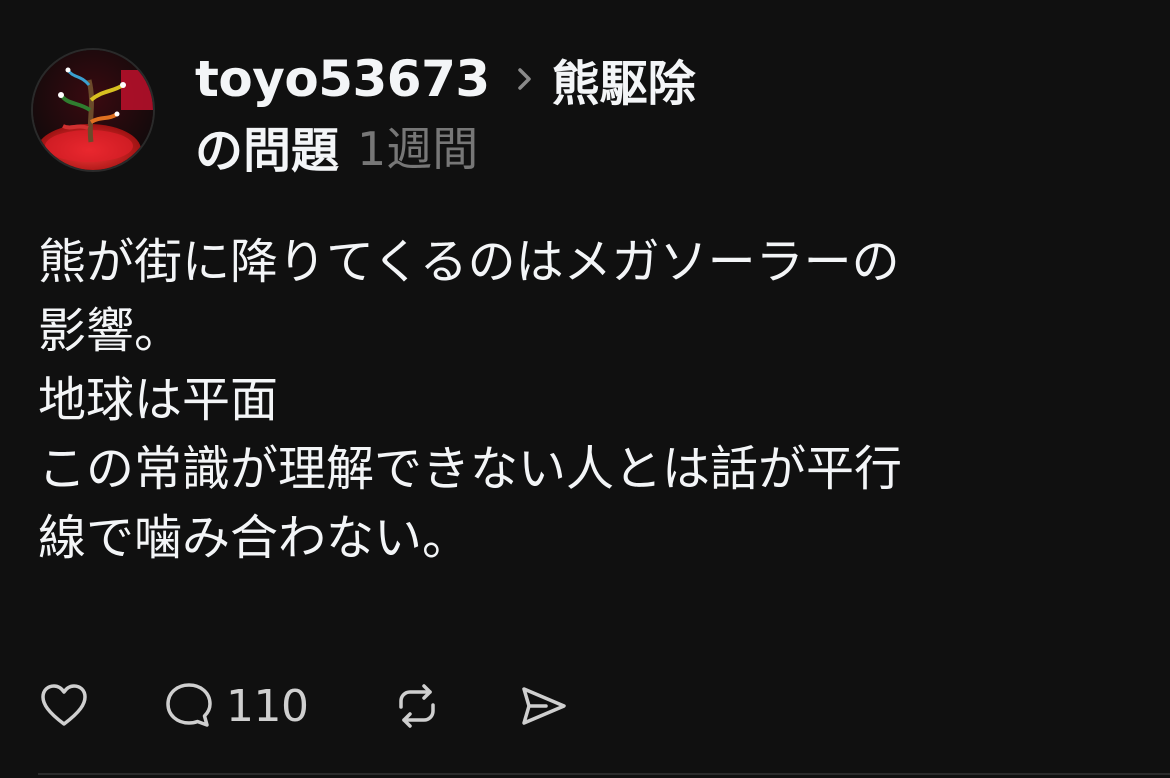 Image resolution: width=1170 pixels, height=778 pixels. I want to click on post-text-line: 熊が街に降りてくるのはメガソーラーの, so click(469, 262).